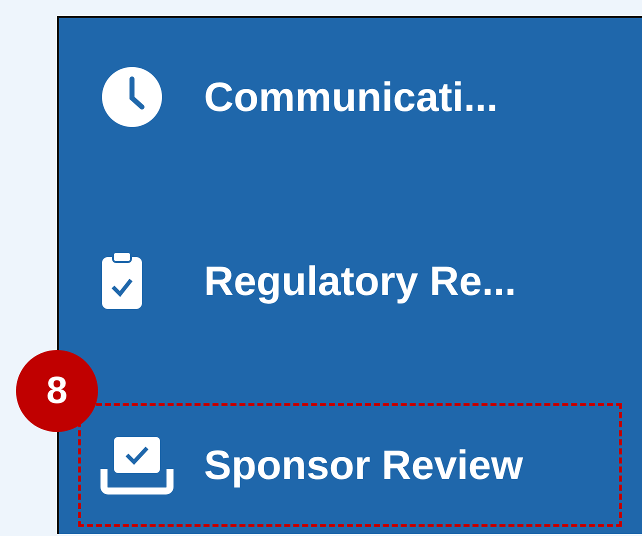 The image size is (642, 536). Describe the element at coordinates (122, 281) in the screenshot. I see `clipboard-check-icon` at that location.